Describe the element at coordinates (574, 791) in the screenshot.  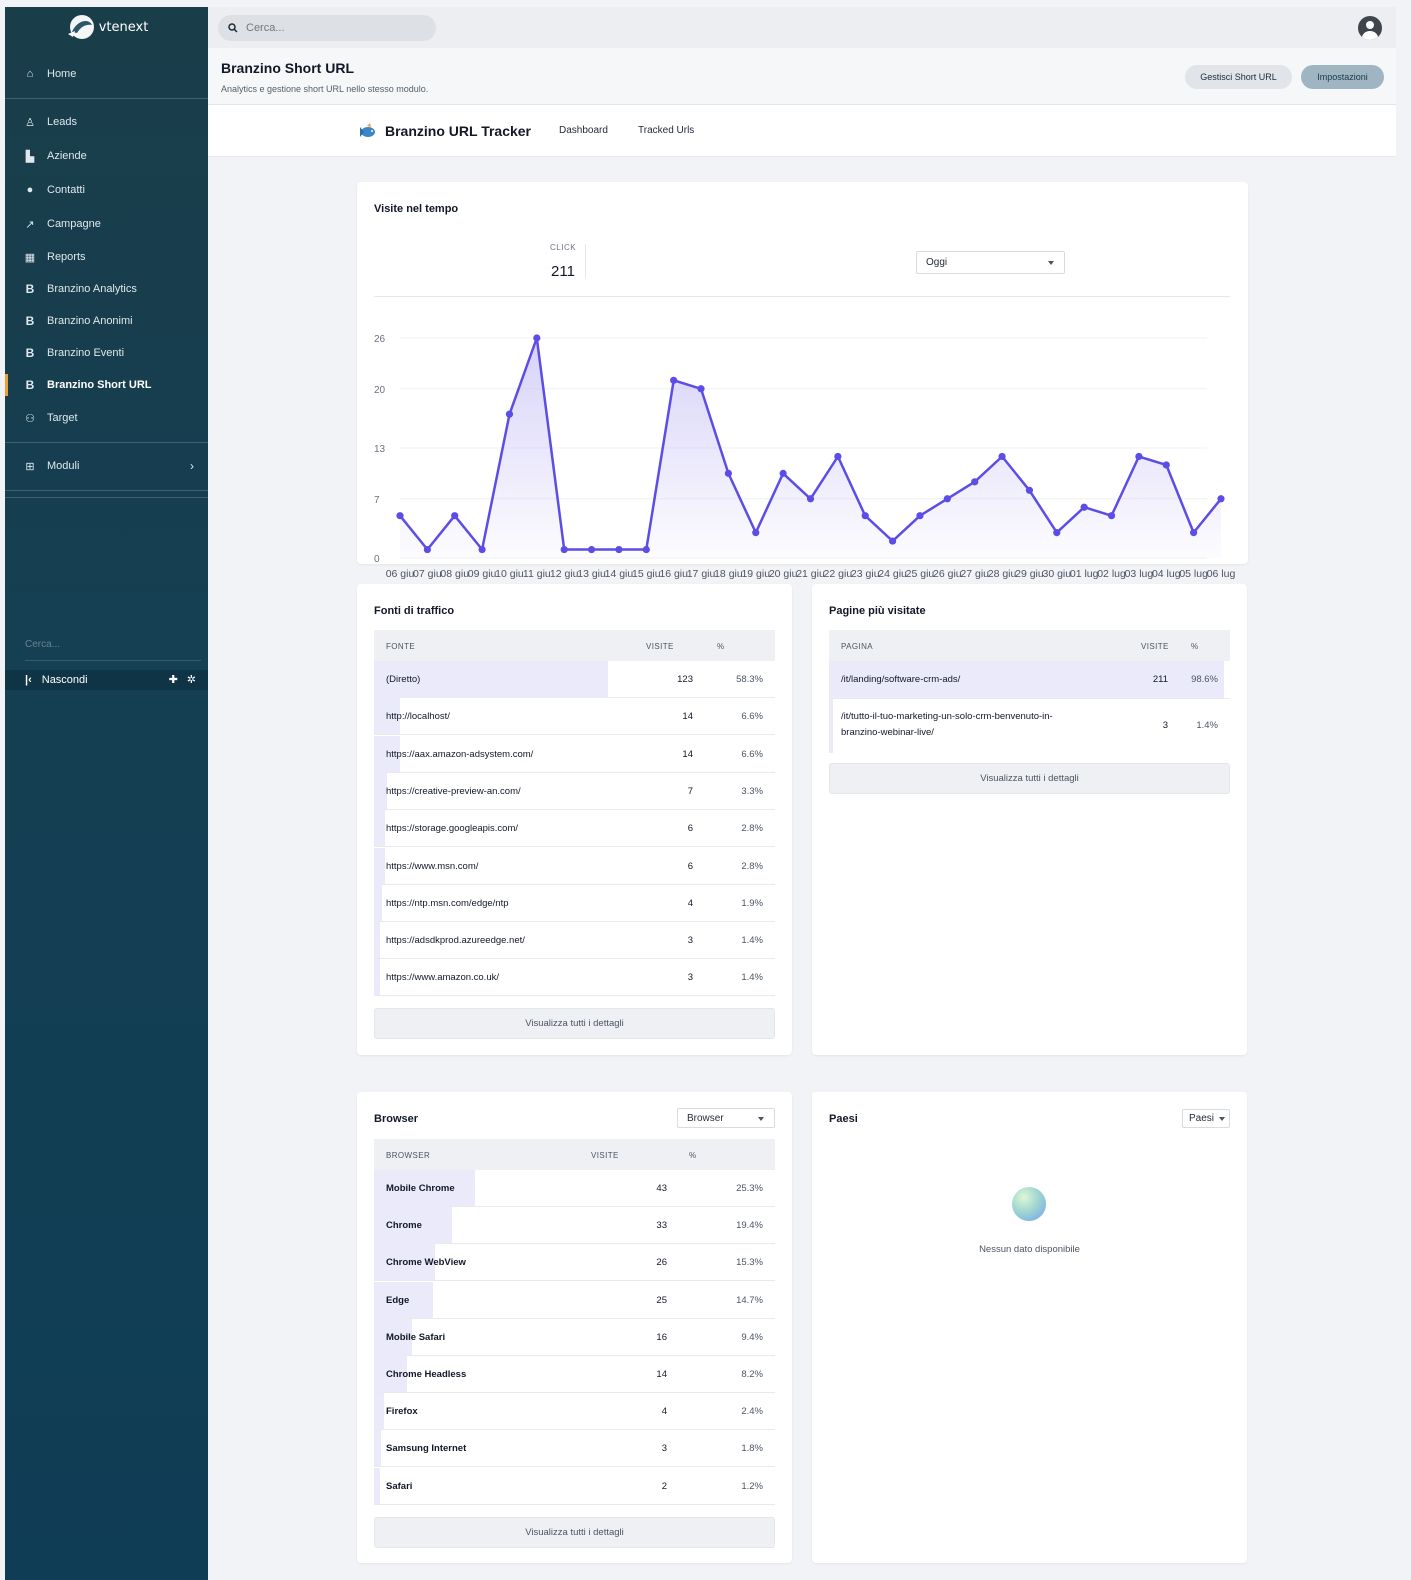
I see `table-row: https://creative-preview-an.com/7 3.3%` at that location.